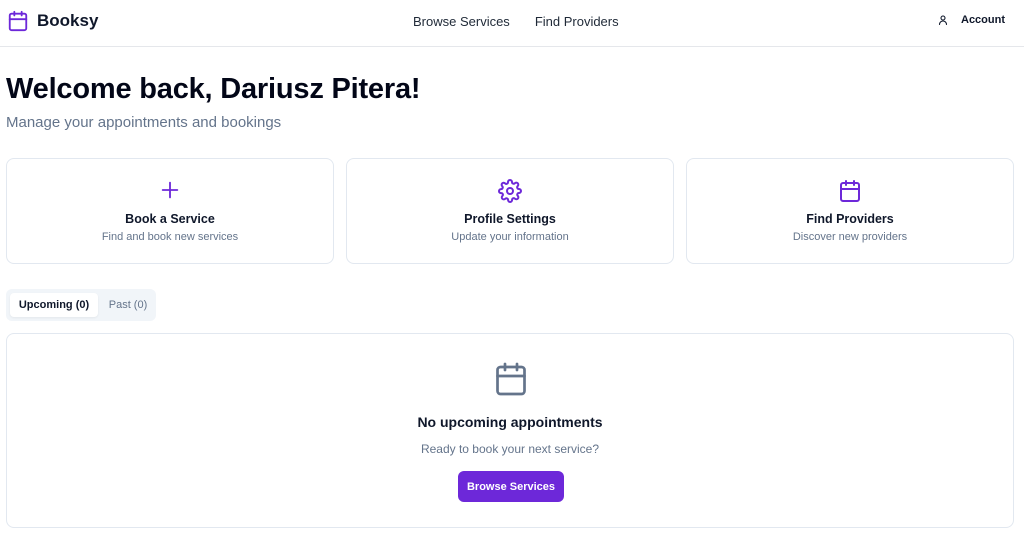  I want to click on card-title: Profile Settings, so click(510, 219).